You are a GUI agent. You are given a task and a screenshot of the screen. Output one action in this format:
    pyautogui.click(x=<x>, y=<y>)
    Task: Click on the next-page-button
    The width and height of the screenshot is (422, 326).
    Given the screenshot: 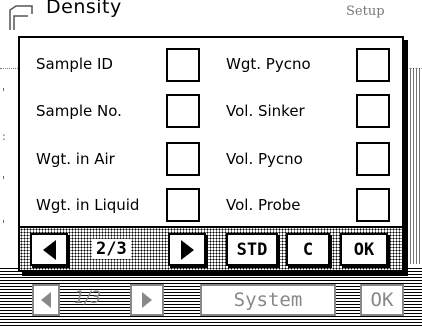 What is the action you would take?
    pyautogui.click(x=187, y=249)
    